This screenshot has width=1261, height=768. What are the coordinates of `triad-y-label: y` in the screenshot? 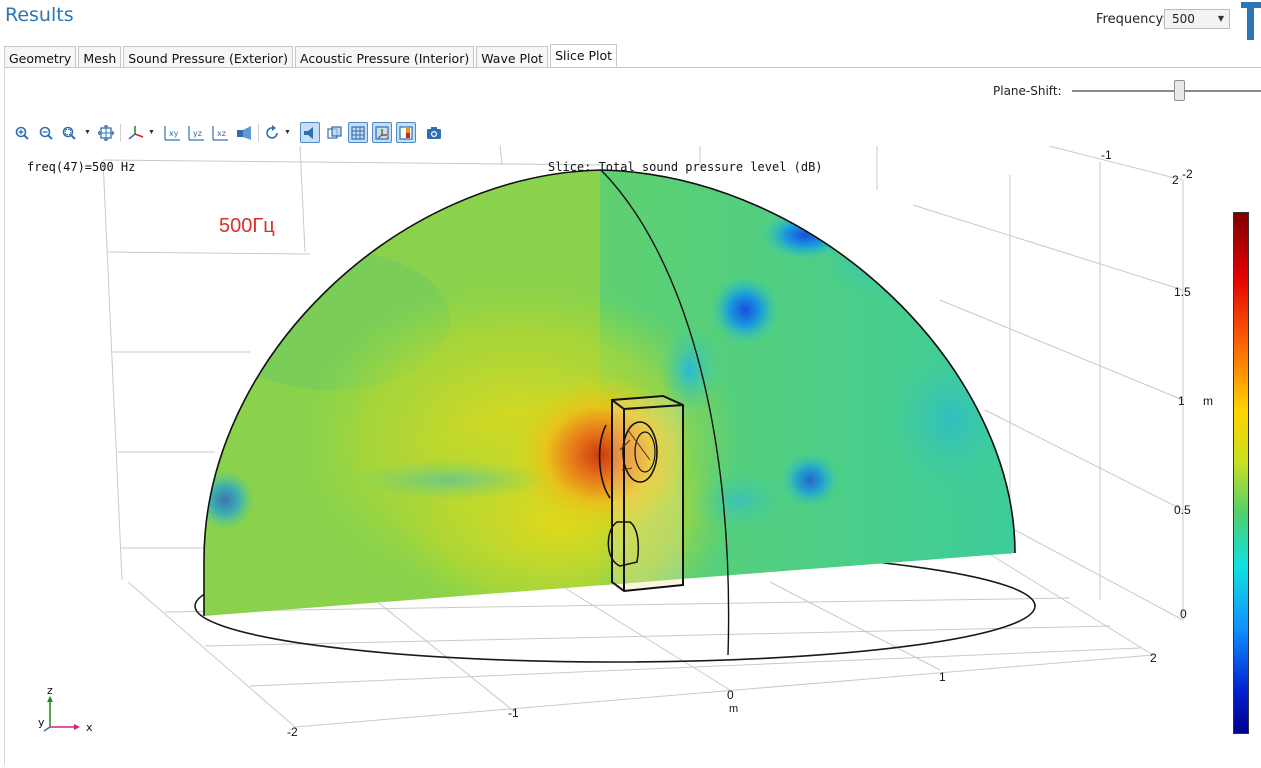 It's located at (41, 722).